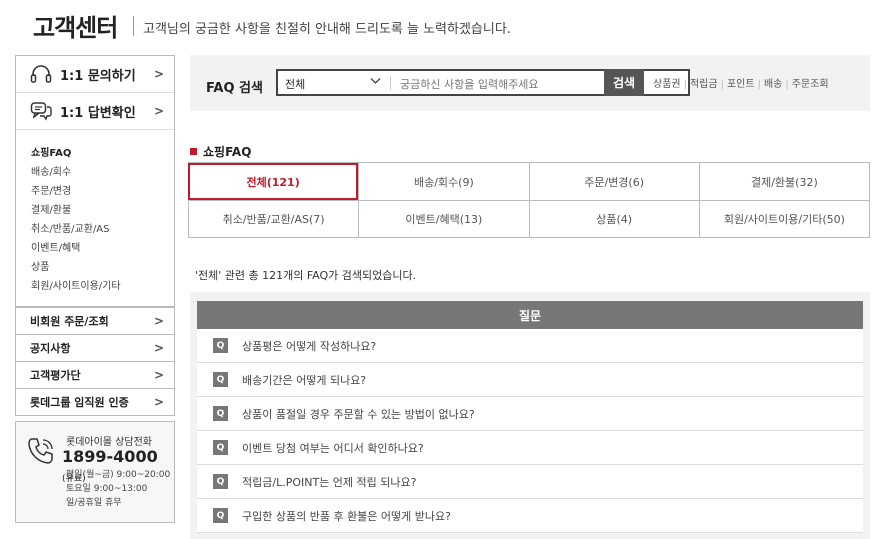 The height and width of the screenshot is (539, 889). What do you see at coordinates (102, 153) in the screenshot?
I see `sidebar-faq-shopping: 쇼핑FAQ` at bounding box center [102, 153].